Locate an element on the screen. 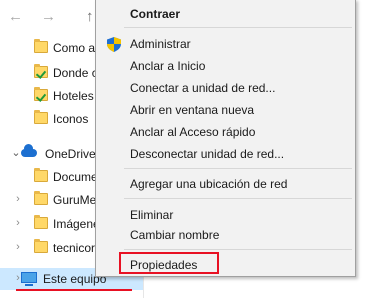 This screenshot has height=298, width=365. menu-item-open-new-window: Abrir en ventana nueva is located at coordinates (225, 110).